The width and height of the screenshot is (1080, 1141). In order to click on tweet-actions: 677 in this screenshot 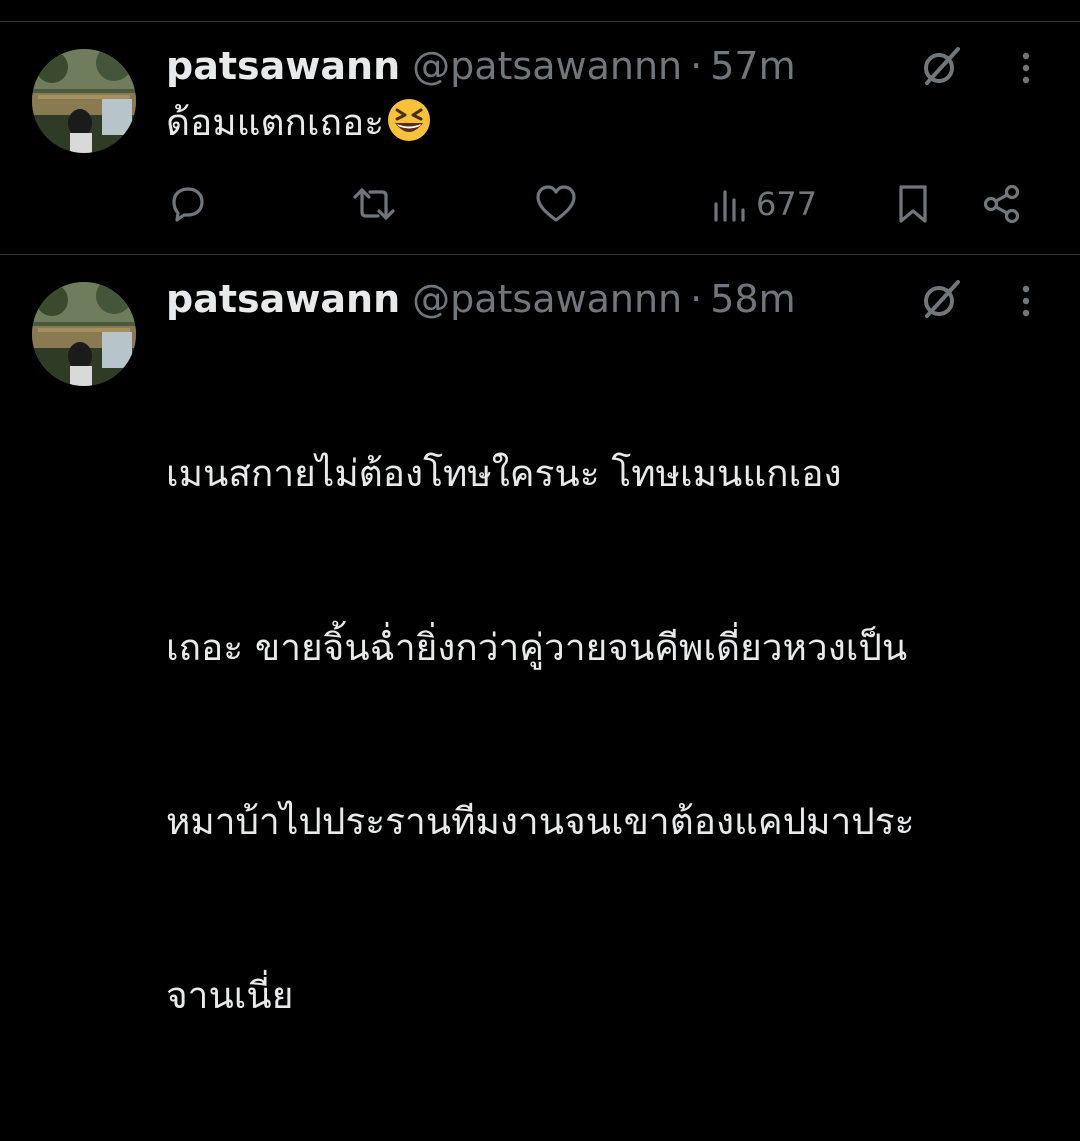, I will do `click(540, 204)`.